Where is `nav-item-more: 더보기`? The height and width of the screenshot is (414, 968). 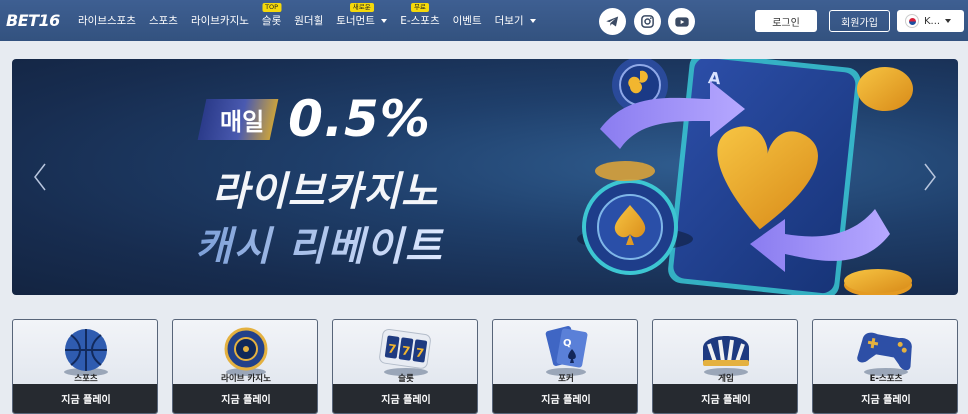 nav-item-more: 더보기 is located at coordinates (515, 20).